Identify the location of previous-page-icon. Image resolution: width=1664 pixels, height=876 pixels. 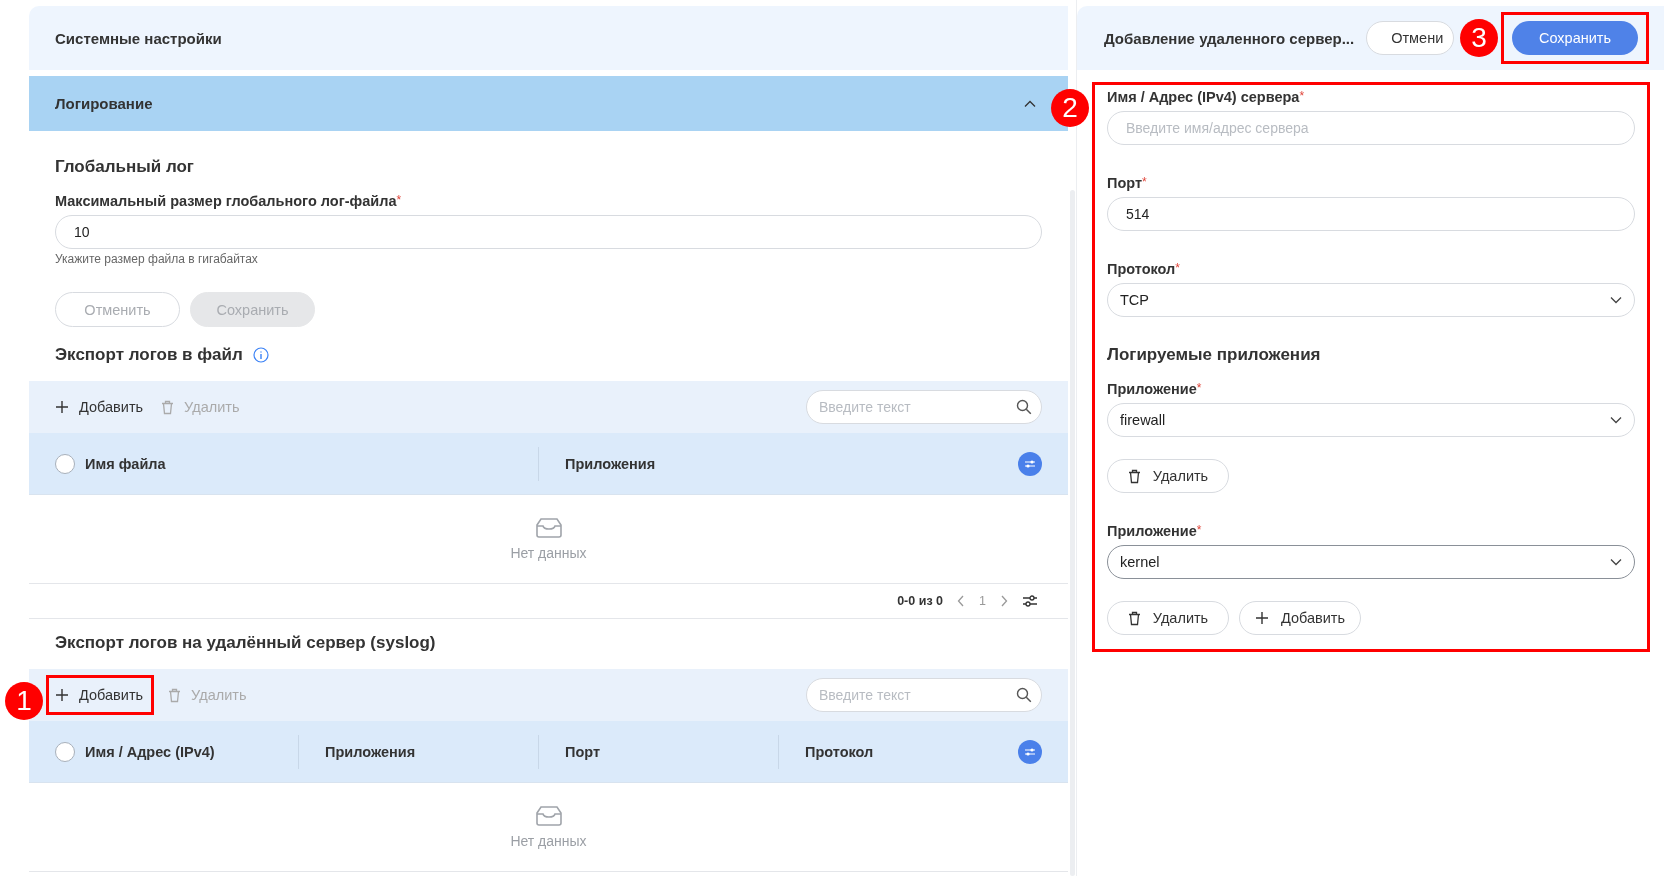
(961, 601).